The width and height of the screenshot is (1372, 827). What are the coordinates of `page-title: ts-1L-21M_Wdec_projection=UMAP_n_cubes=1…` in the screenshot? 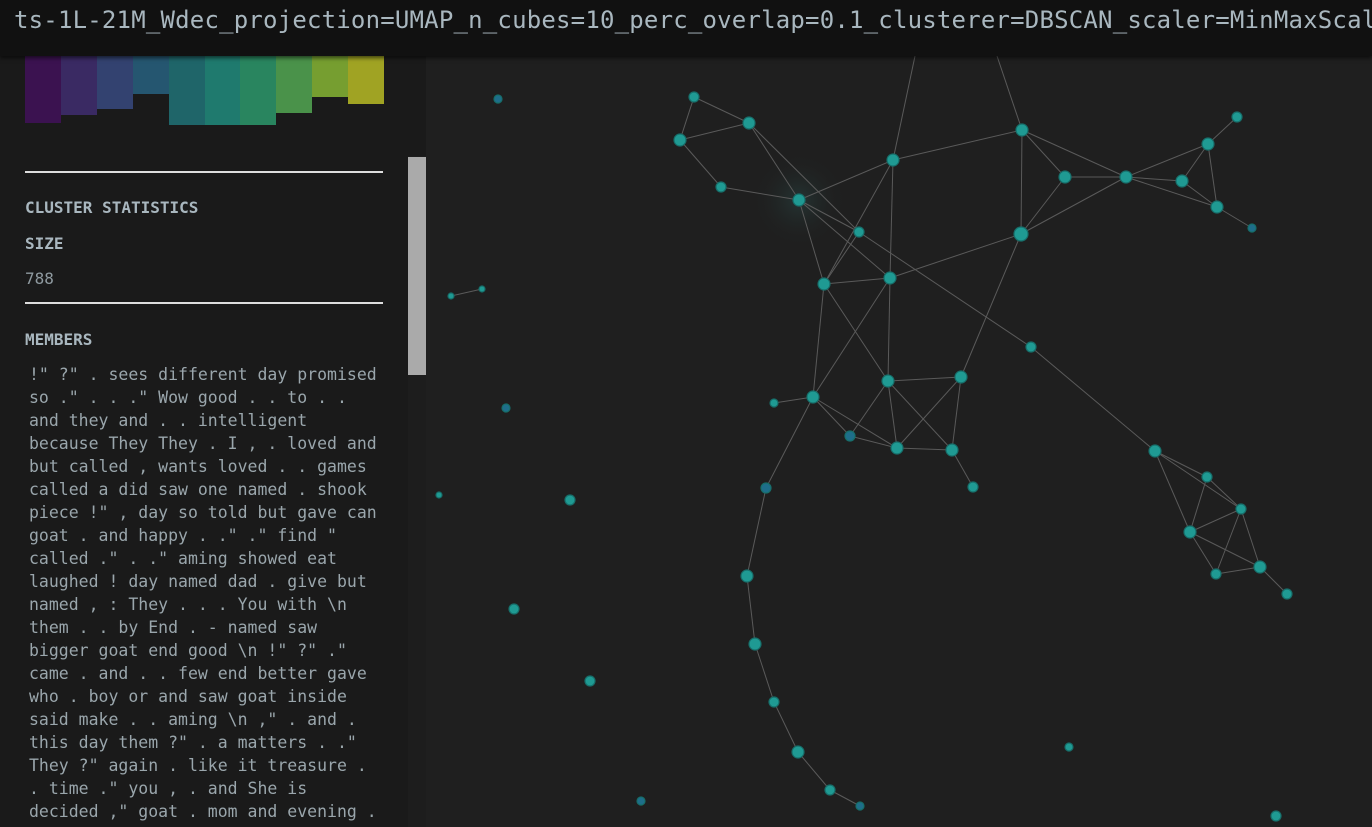 It's located at (693, 20).